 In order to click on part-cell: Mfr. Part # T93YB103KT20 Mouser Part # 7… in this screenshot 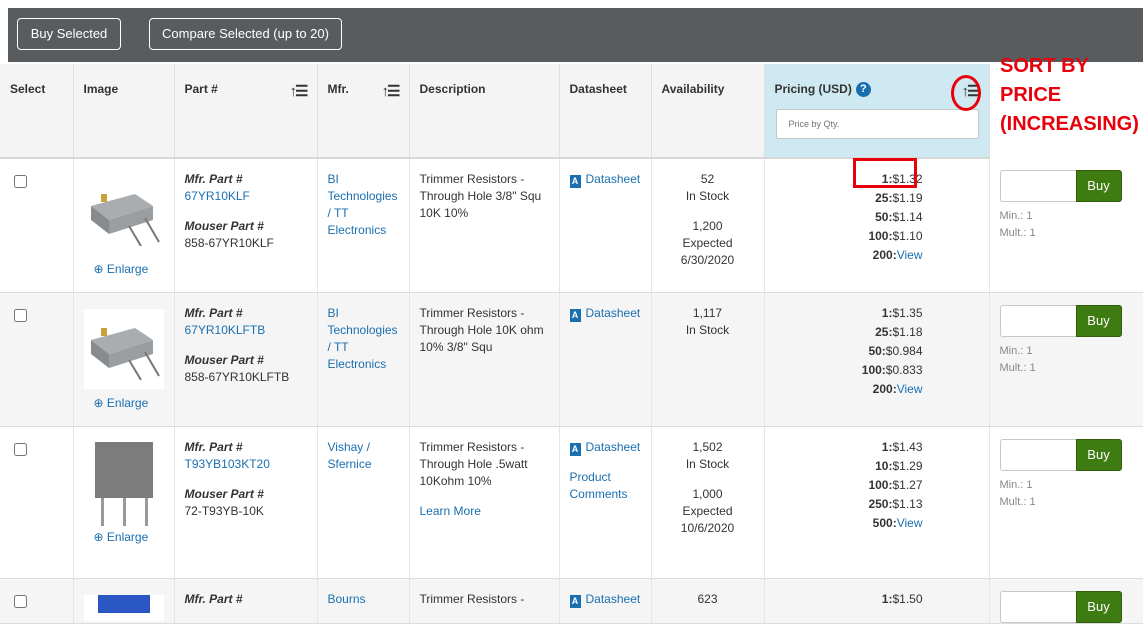, I will do `click(246, 502)`.